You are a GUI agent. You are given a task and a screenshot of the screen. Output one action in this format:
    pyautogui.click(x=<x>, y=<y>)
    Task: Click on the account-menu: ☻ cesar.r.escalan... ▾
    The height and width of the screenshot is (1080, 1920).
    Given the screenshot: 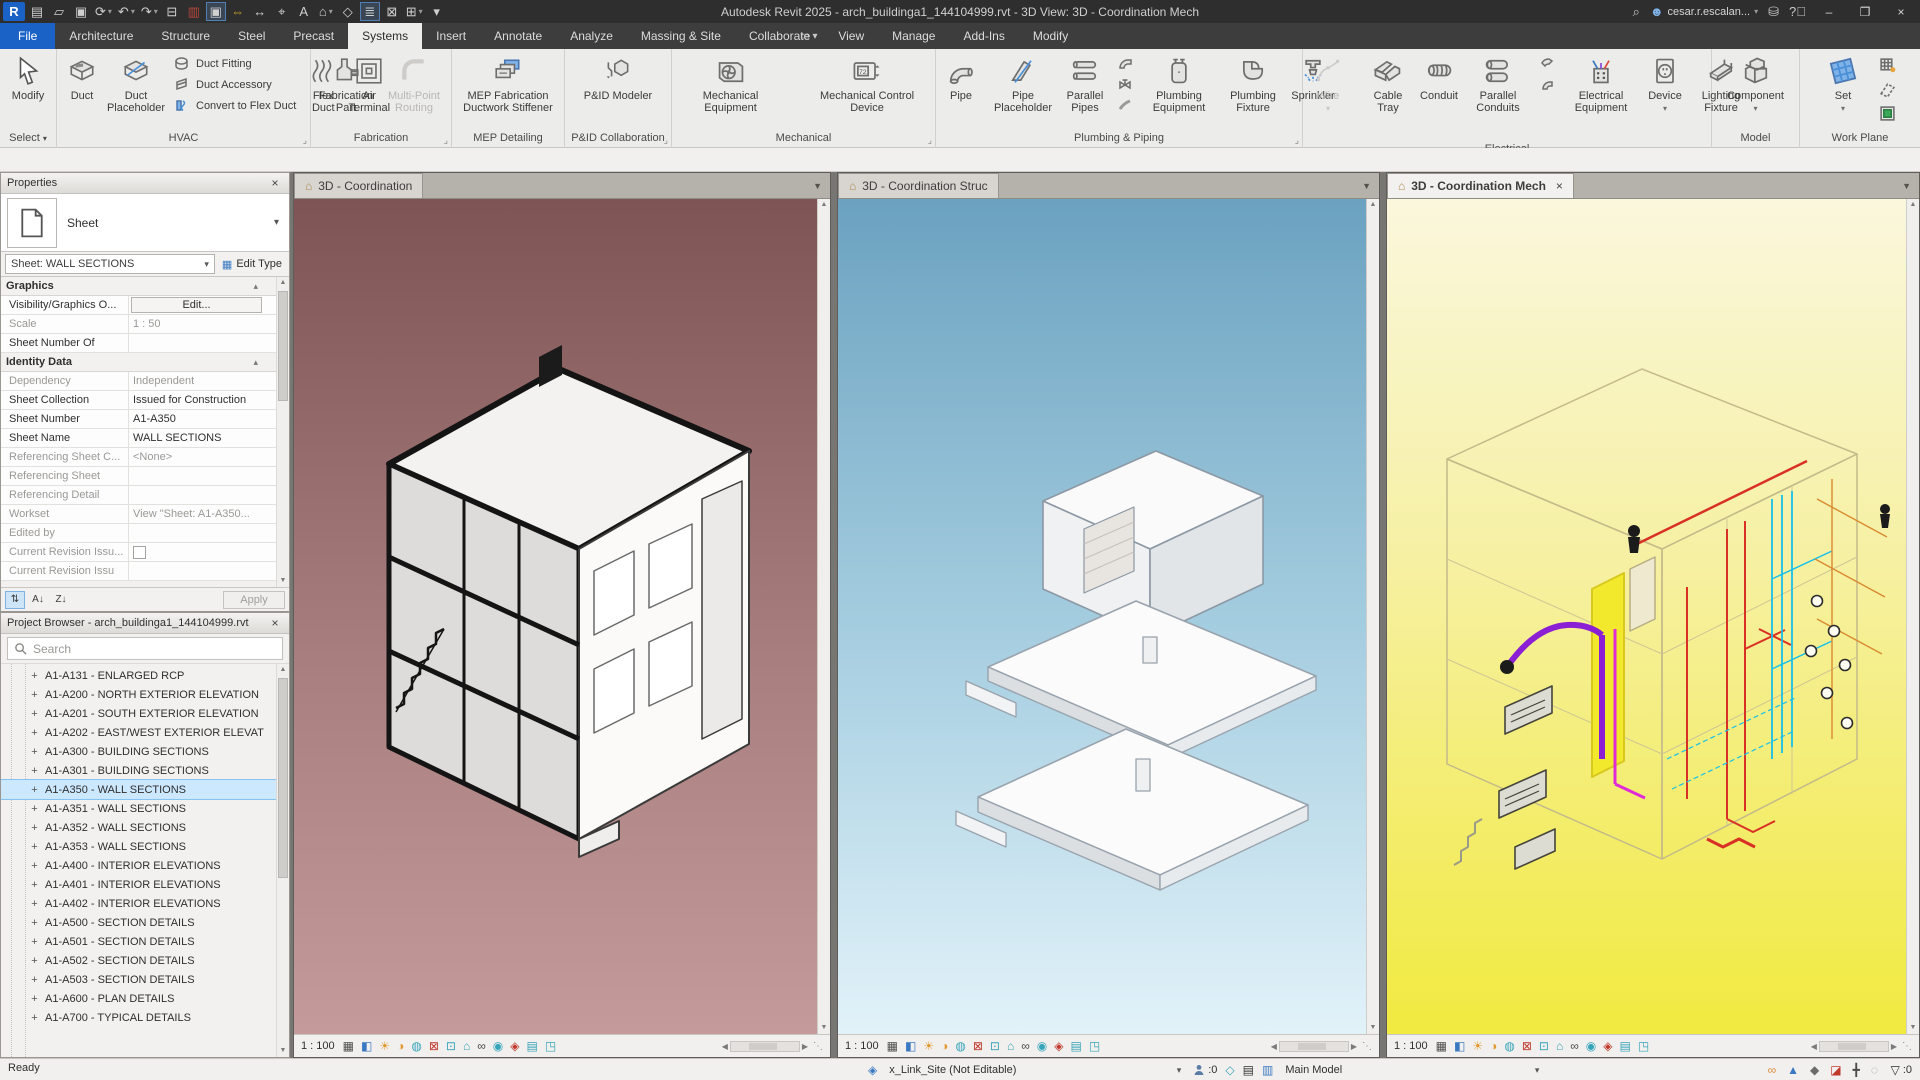 What is the action you would take?
    pyautogui.click(x=1704, y=11)
    